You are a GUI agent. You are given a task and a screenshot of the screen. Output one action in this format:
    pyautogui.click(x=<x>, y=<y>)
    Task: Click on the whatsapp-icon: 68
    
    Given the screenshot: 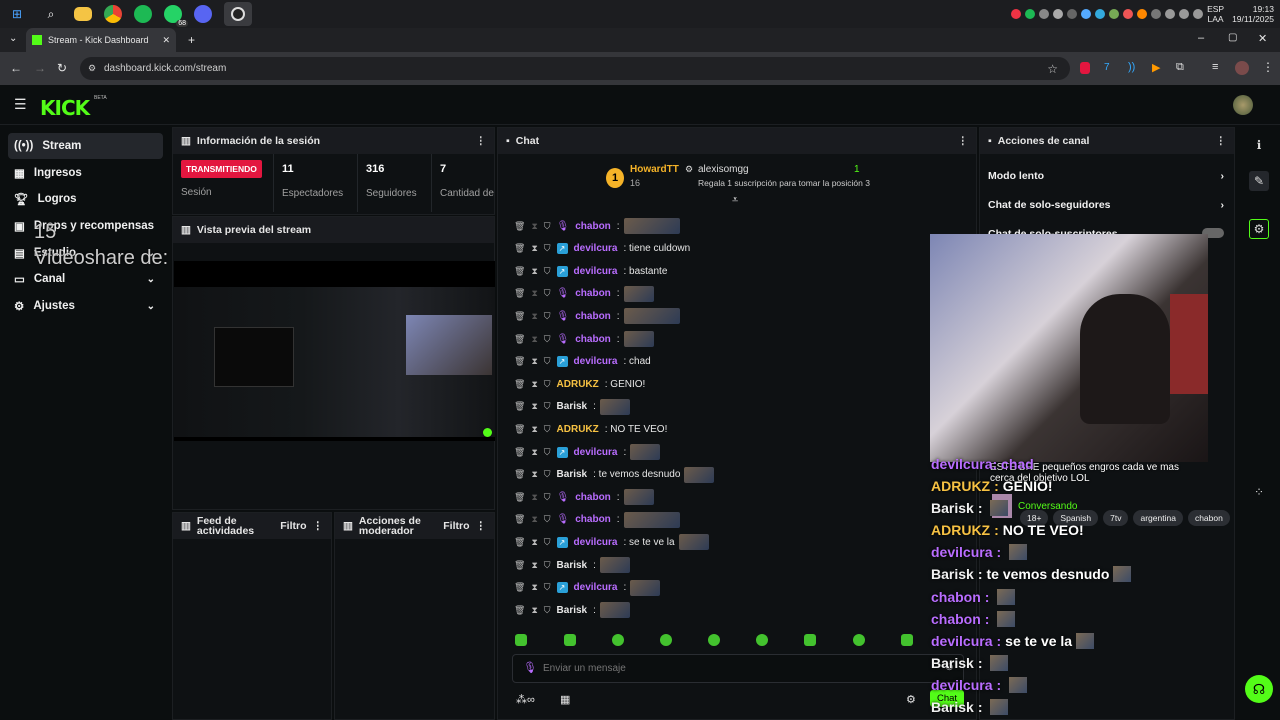 What is the action you would take?
    pyautogui.click(x=176, y=16)
    